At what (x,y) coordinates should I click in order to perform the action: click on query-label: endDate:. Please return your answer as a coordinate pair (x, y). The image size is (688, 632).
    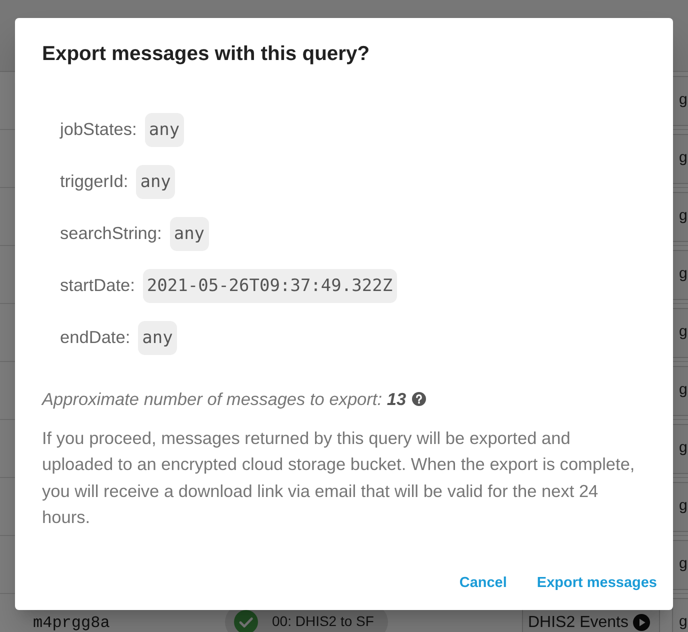
    Looking at the image, I should click on (95, 338).